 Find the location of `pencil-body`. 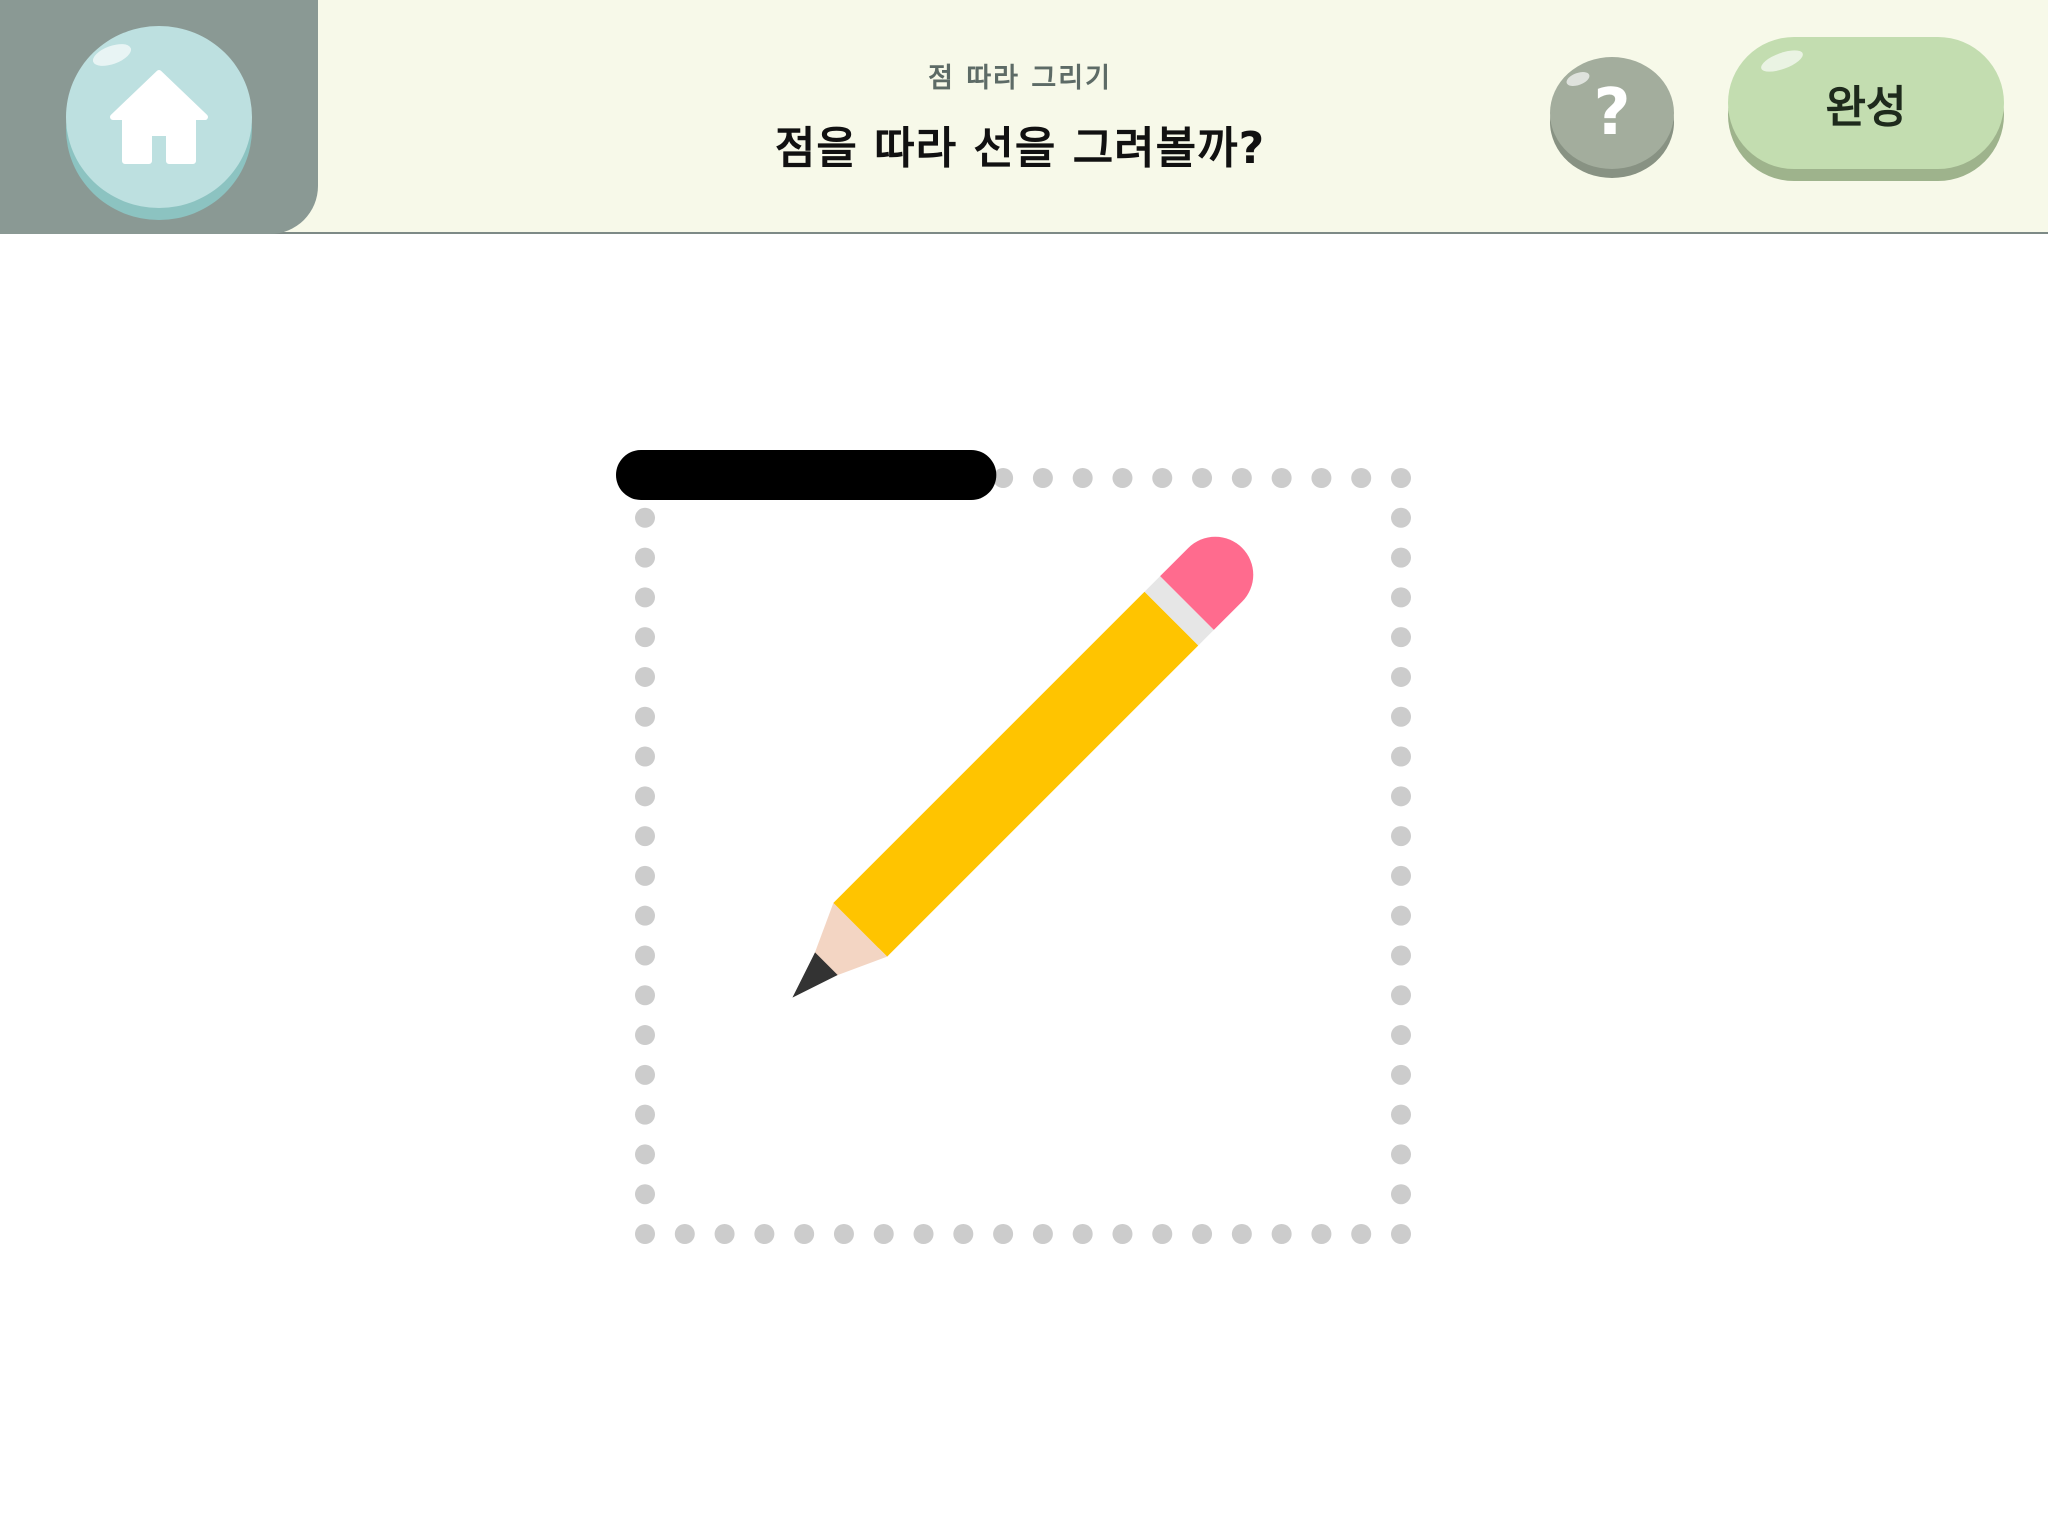

pencil-body is located at coordinates (1016, 774).